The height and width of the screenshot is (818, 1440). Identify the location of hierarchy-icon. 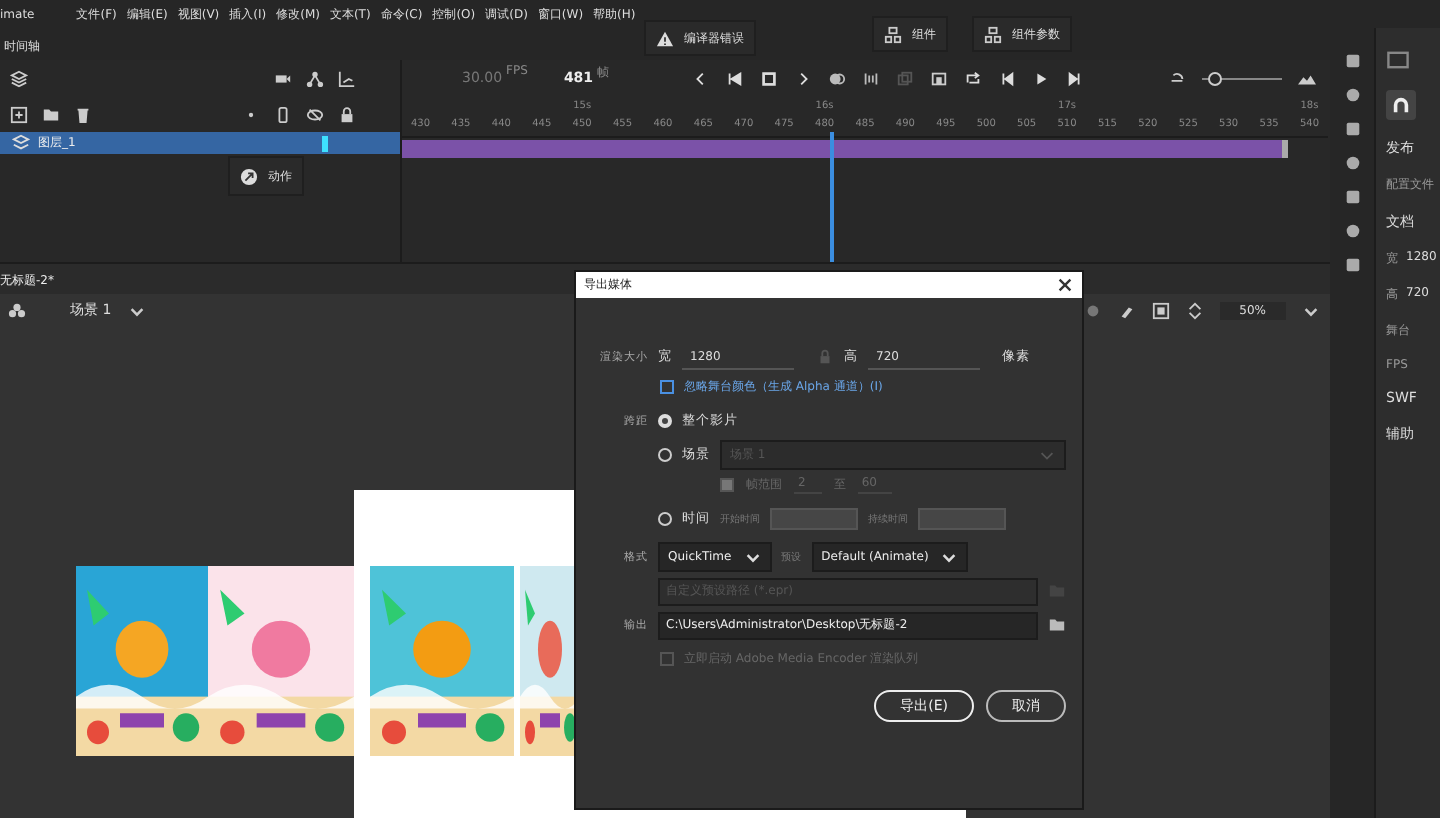
(315, 78).